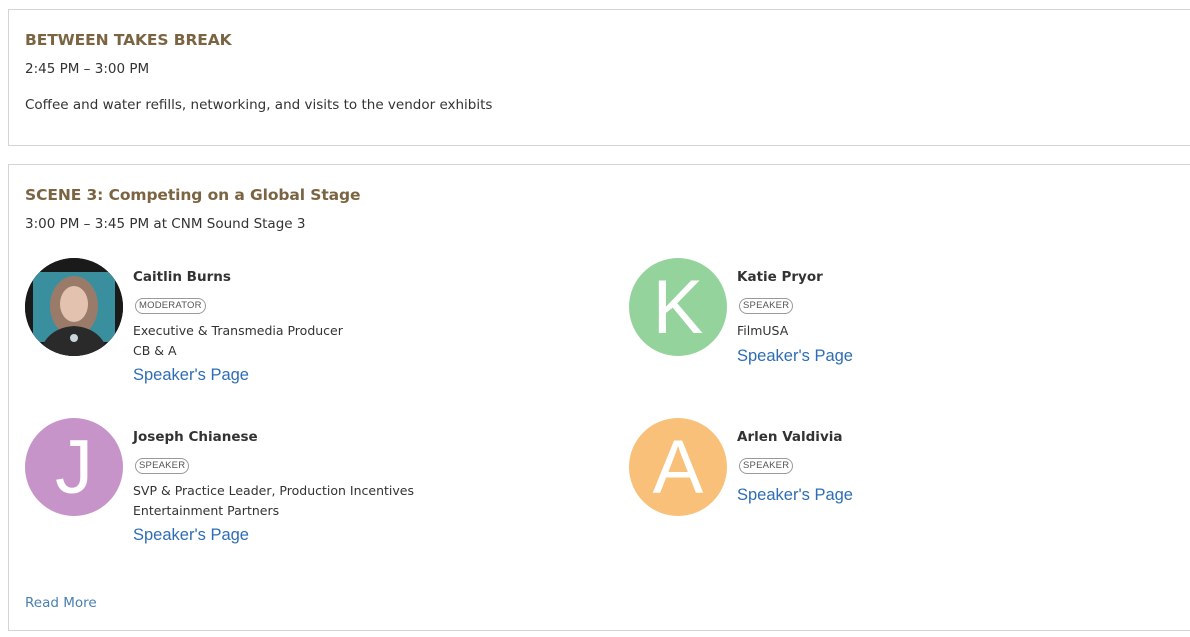 The height and width of the screenshot is (637, 1190). I want to click on session-time-location: 3:00 PM – 3:45 PM at CNM Sound Stage 3, so click(165, 224).